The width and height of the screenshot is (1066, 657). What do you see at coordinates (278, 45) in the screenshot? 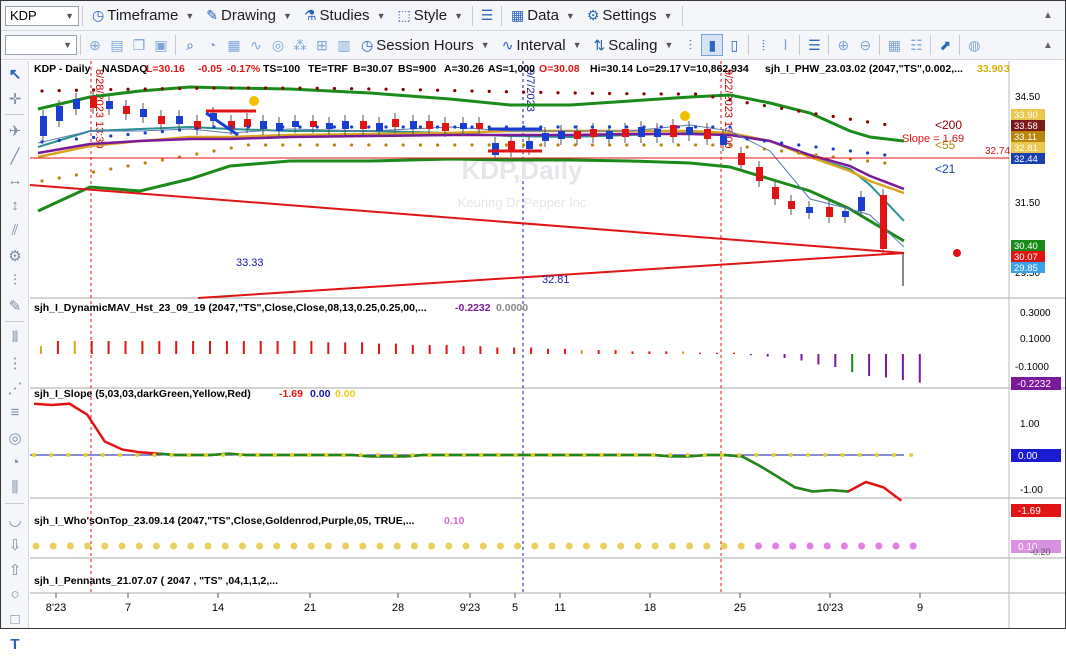
I see `compass-icon: ◎` at bounding box center [278, 45].